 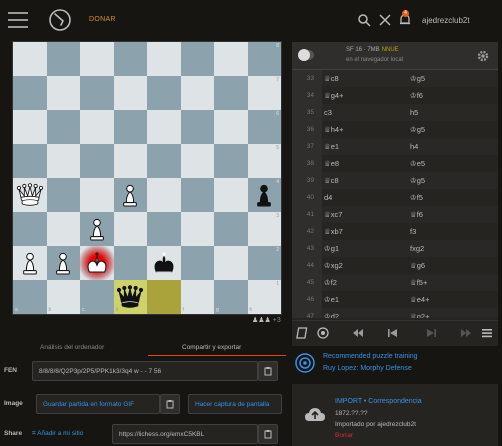 What do you see at coordinates (130, 263) in the screenshot?
I see `square-d2` at bounding box center [130, 263].